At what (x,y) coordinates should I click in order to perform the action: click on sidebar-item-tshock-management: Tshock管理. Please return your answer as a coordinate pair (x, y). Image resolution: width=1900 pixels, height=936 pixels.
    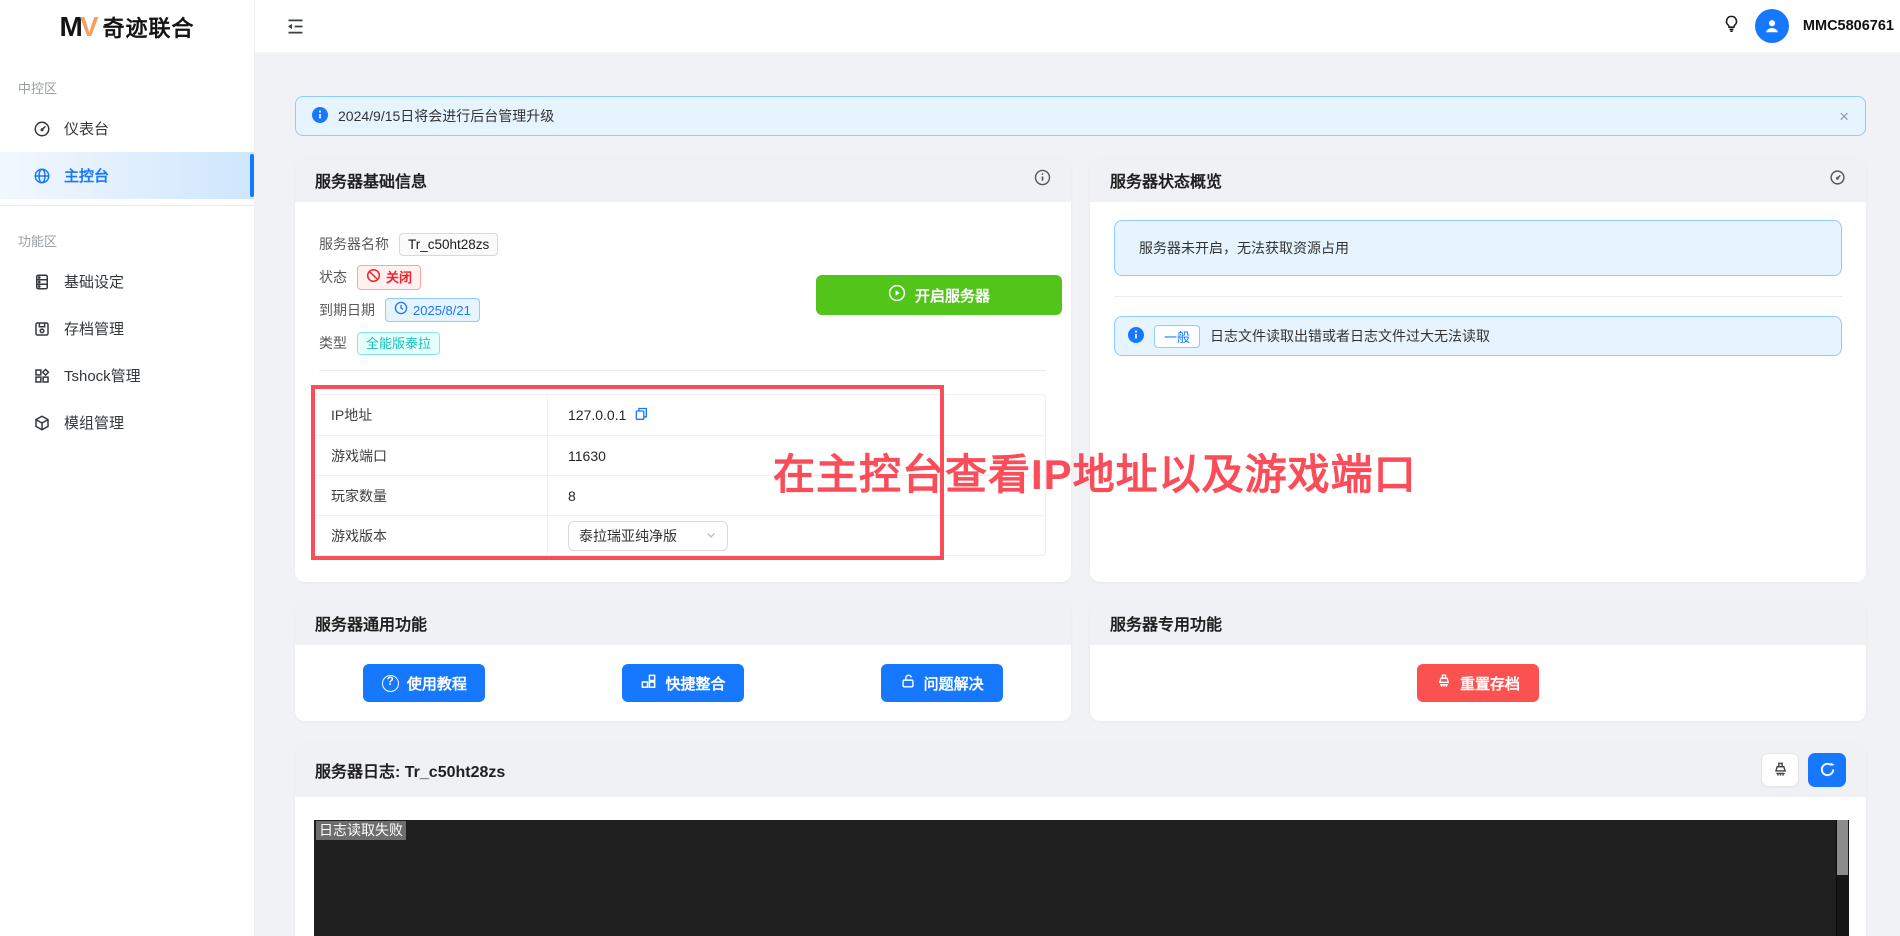
    Looking at the image, I should click on (127, 375).